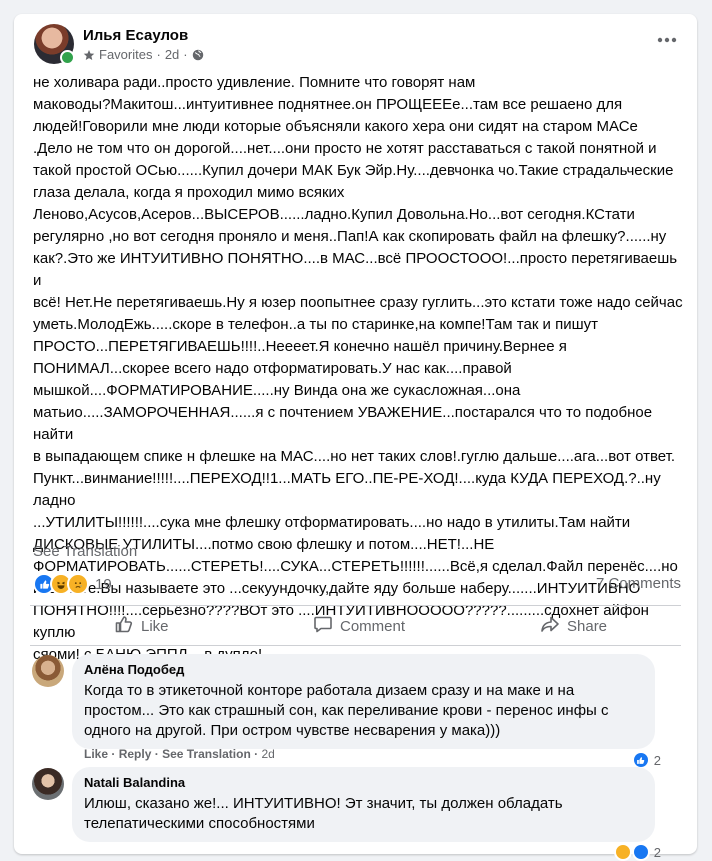  I want to click on post-meta: Favorites · 2d ·, so click(143, 54).